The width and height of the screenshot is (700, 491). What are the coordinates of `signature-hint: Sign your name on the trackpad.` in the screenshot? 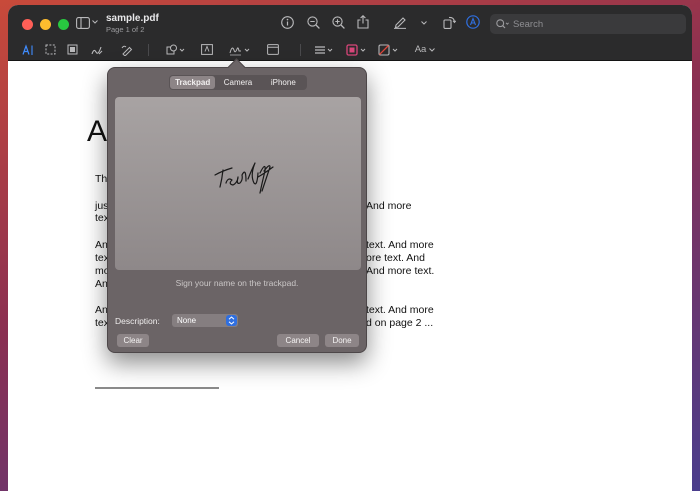 It's located at (237, 283).